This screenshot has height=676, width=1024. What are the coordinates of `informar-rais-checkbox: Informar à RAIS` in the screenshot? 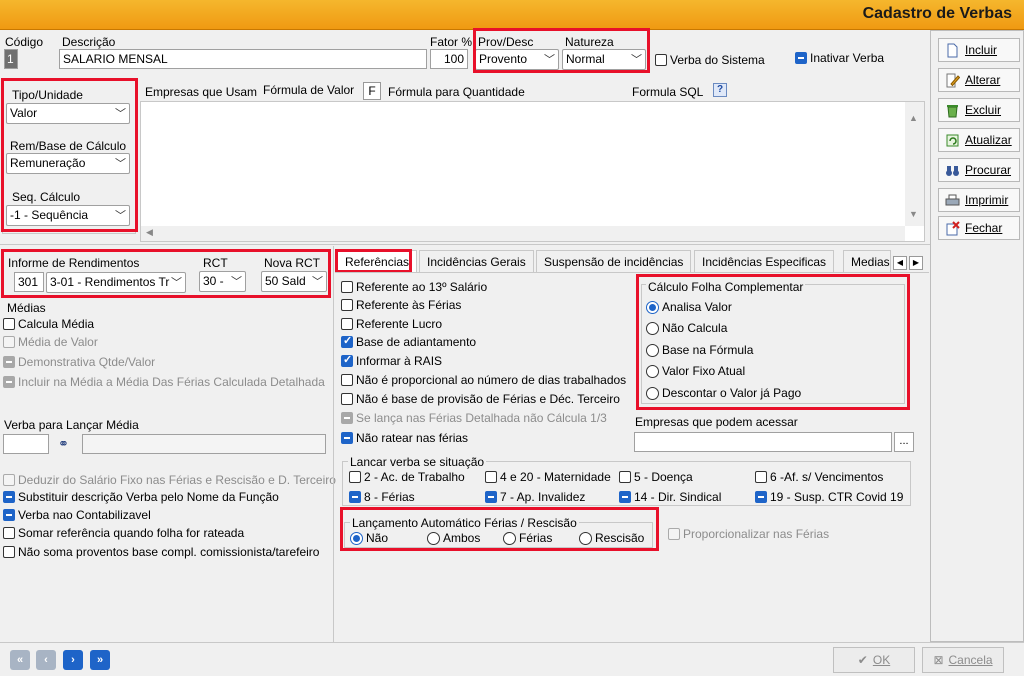 It's located at (391, 360).